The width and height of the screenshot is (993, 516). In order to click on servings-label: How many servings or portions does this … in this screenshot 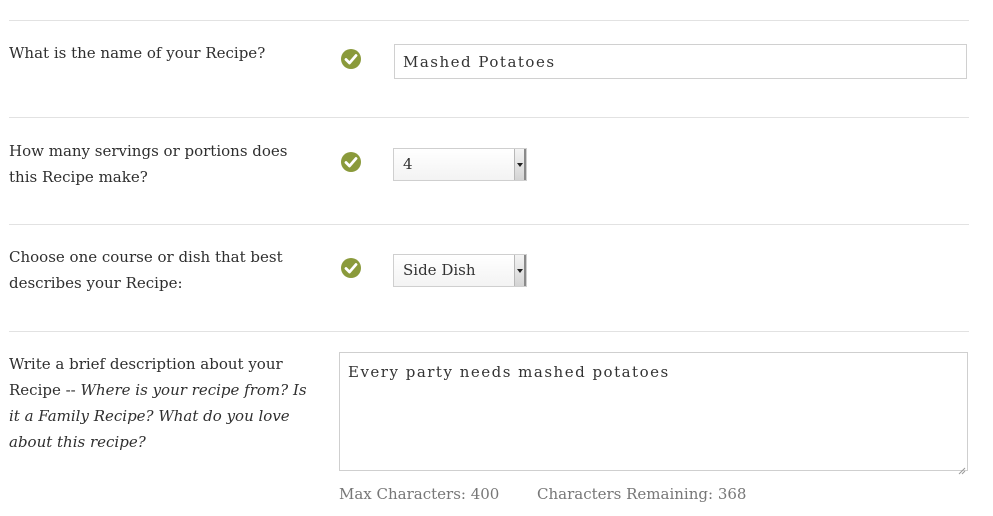, I will do `click(148, 164)`.